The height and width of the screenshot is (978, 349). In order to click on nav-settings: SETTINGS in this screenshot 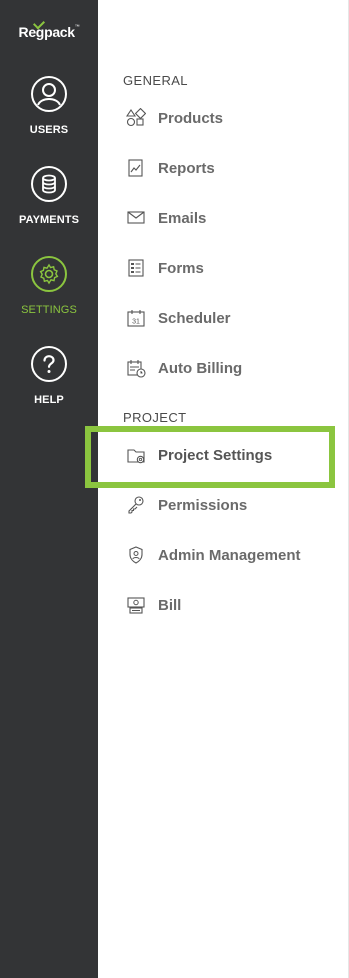, I will do `click(49, 286)`.